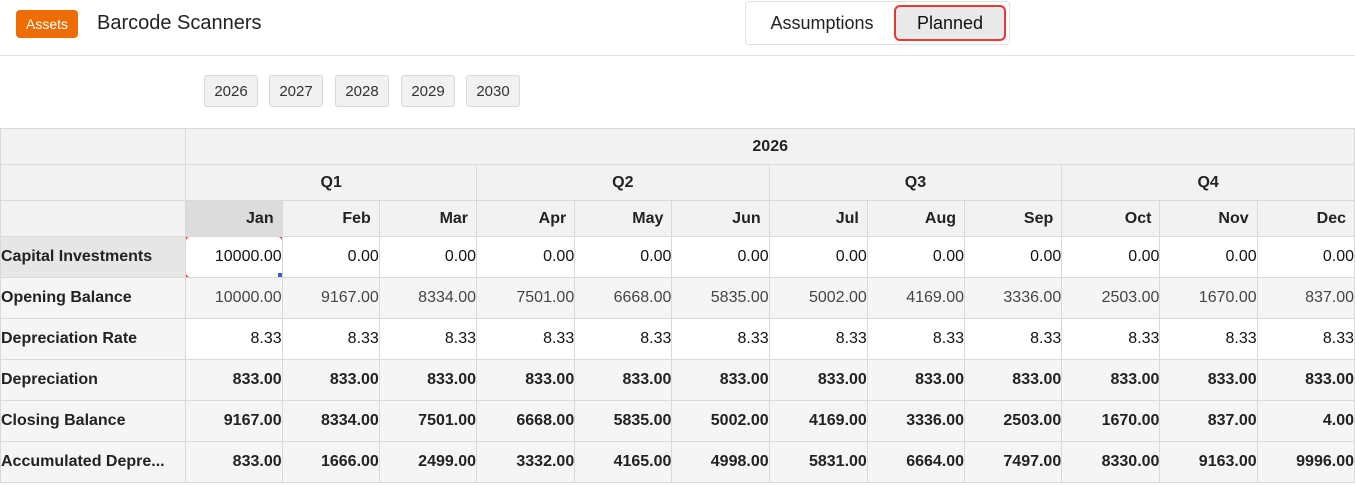 The image size is (1355, 485). What do you see at coordinates (296, 91) in the screenshot?
I see `year-button-2027: 2027` at bounding box center [296, 91].